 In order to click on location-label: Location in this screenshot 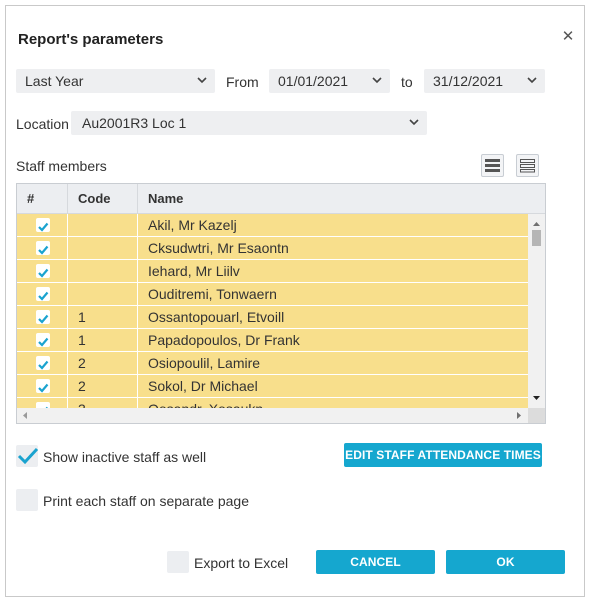, I will do `click(42, 124)`.